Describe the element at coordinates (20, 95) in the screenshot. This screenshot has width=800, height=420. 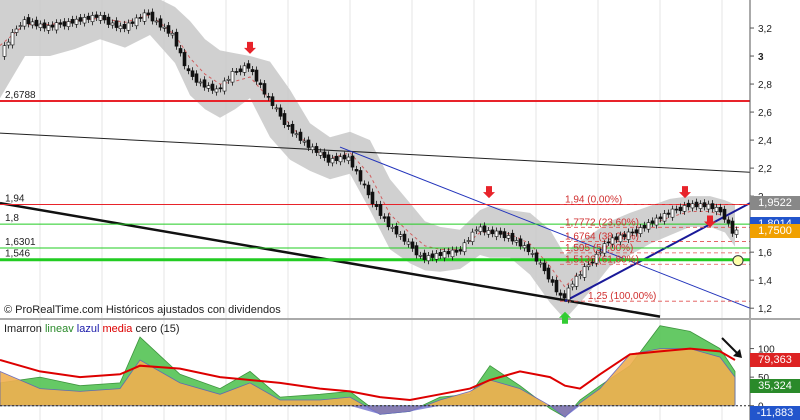
I see `level-label: 2,6788` at that location.